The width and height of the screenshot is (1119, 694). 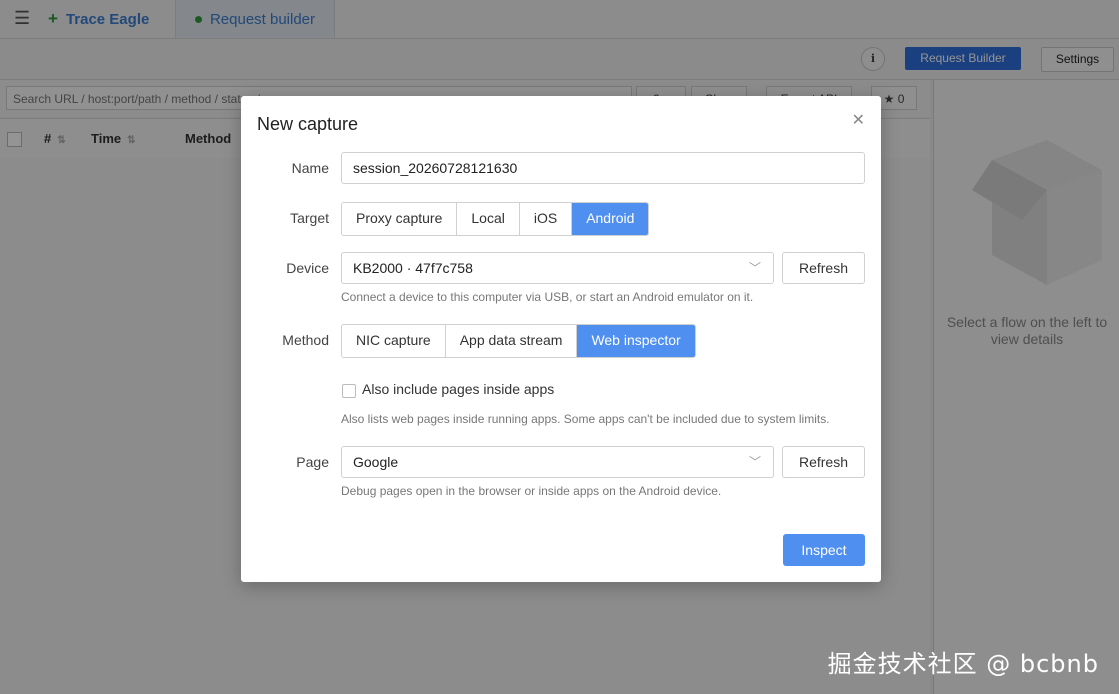 I want to click on include-pages-checkbox, so click(x=349, y=391).